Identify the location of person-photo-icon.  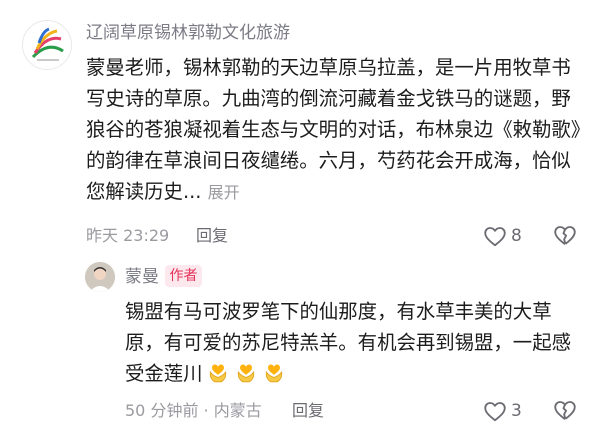
(100, 277).